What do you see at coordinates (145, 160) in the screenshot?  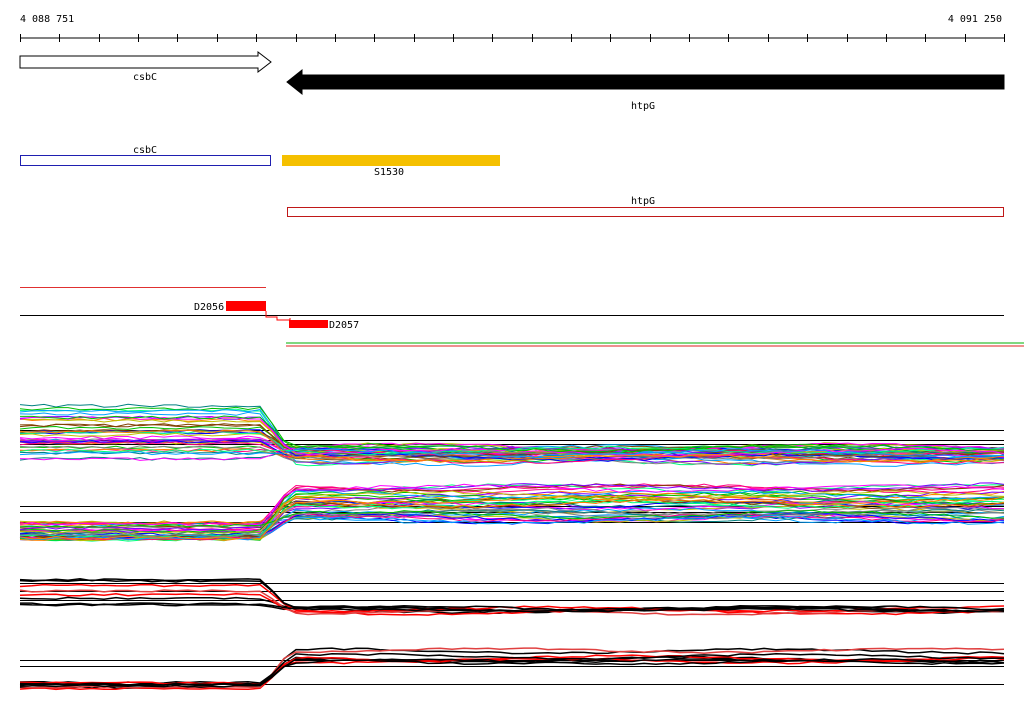 I see `csbc-feature-box` at bounding box center [145, 160].